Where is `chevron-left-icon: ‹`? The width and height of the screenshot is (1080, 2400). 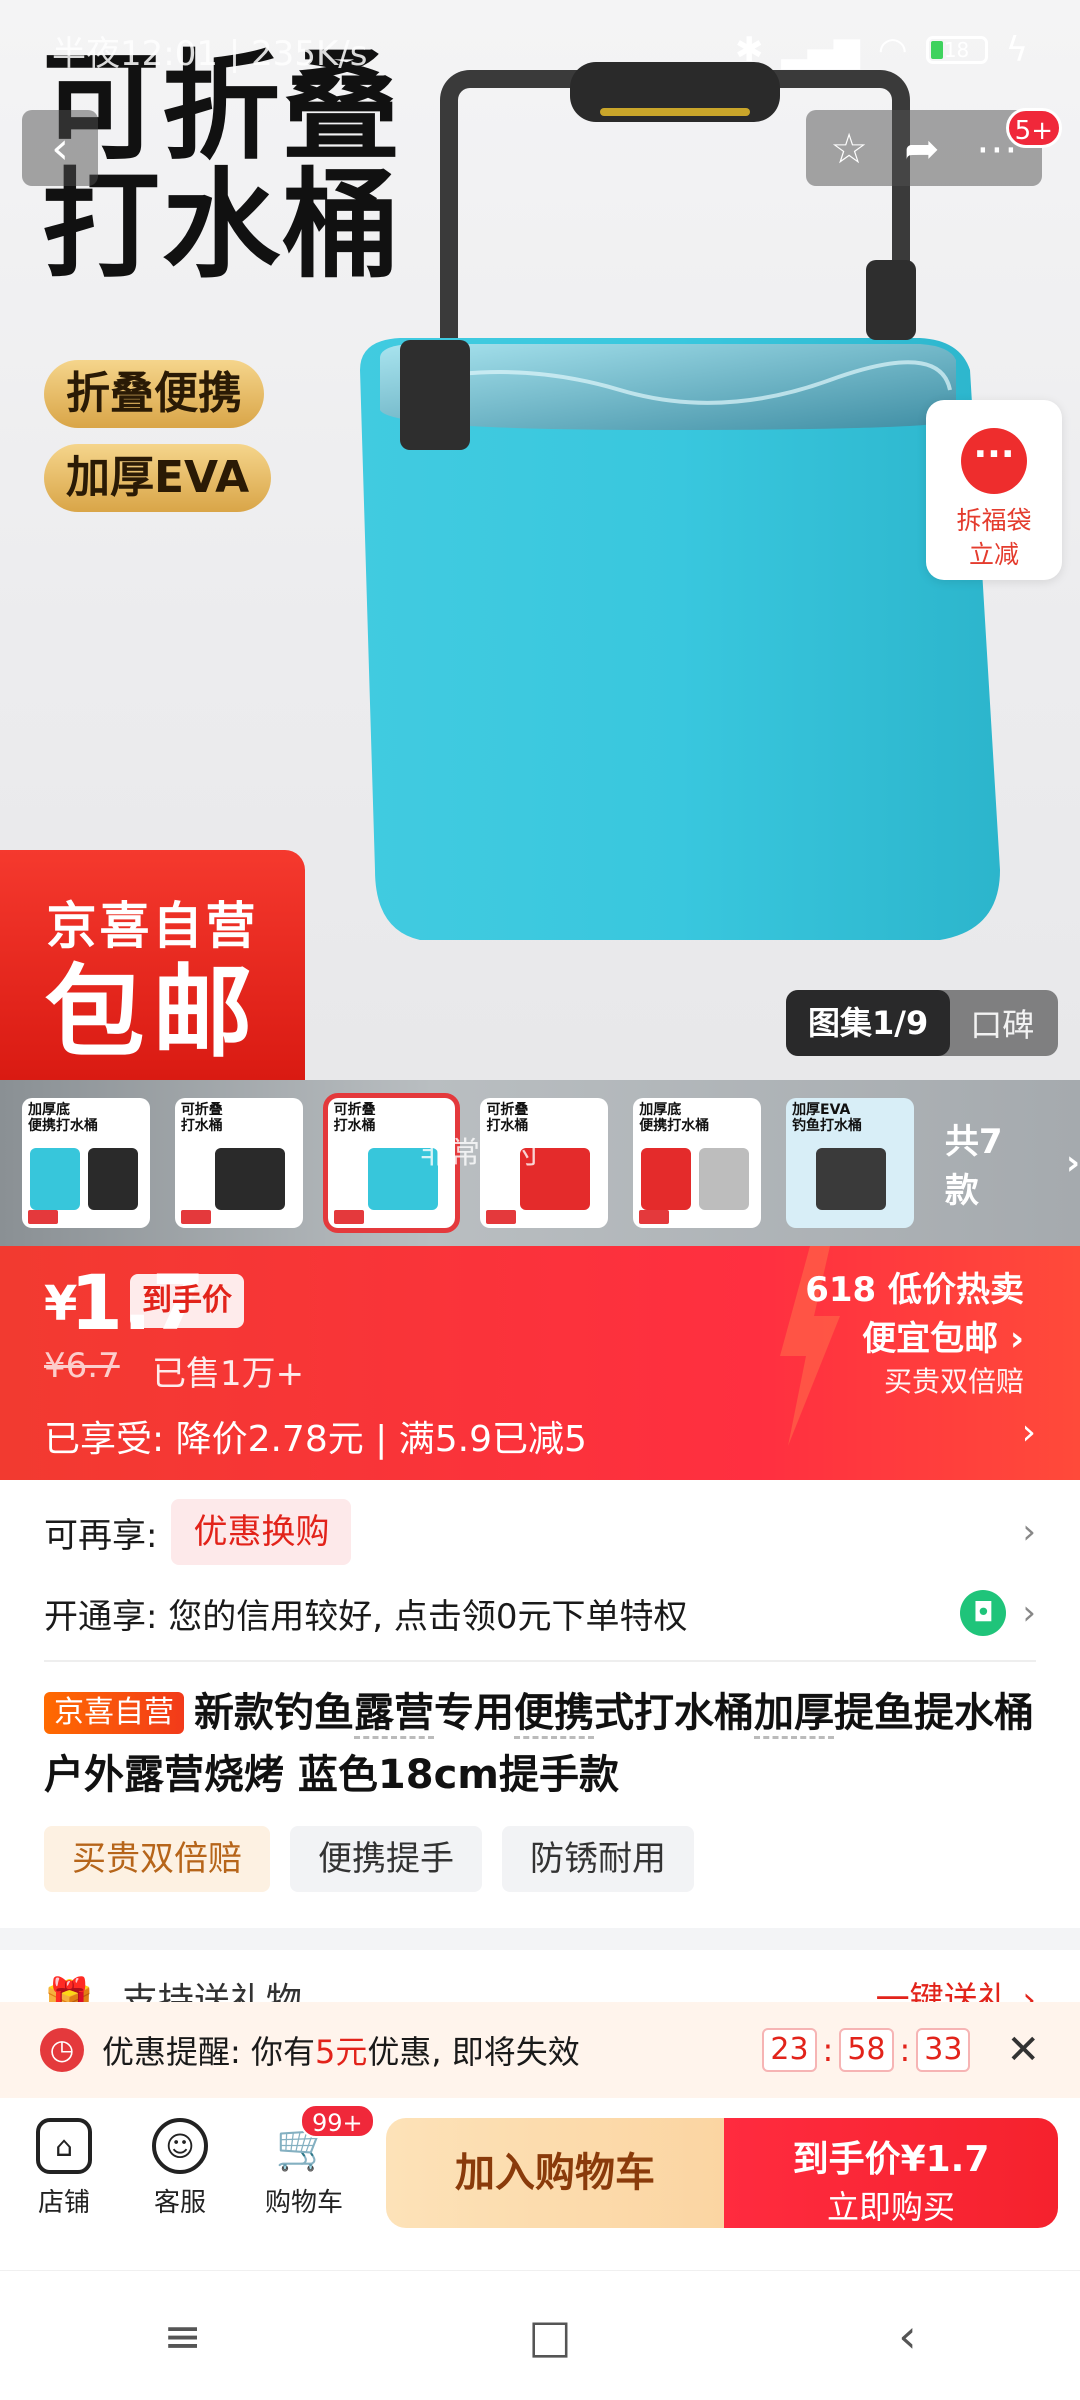 chevron-left-icon: ‹ is located at coordinates (60, 148).